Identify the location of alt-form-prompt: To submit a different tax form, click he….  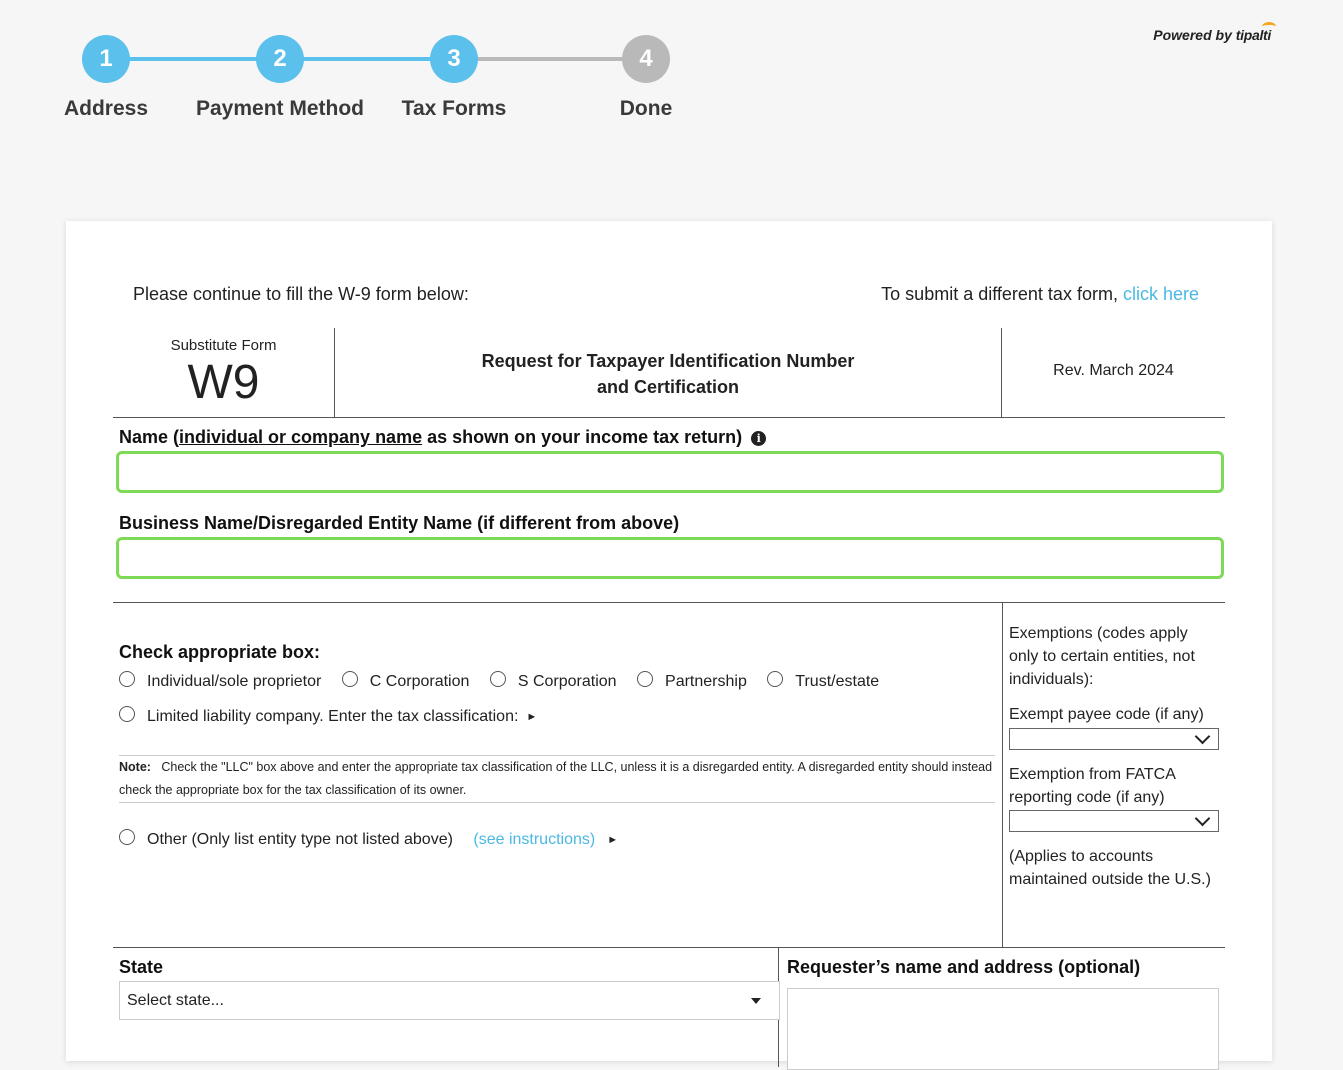
(1040, 294).